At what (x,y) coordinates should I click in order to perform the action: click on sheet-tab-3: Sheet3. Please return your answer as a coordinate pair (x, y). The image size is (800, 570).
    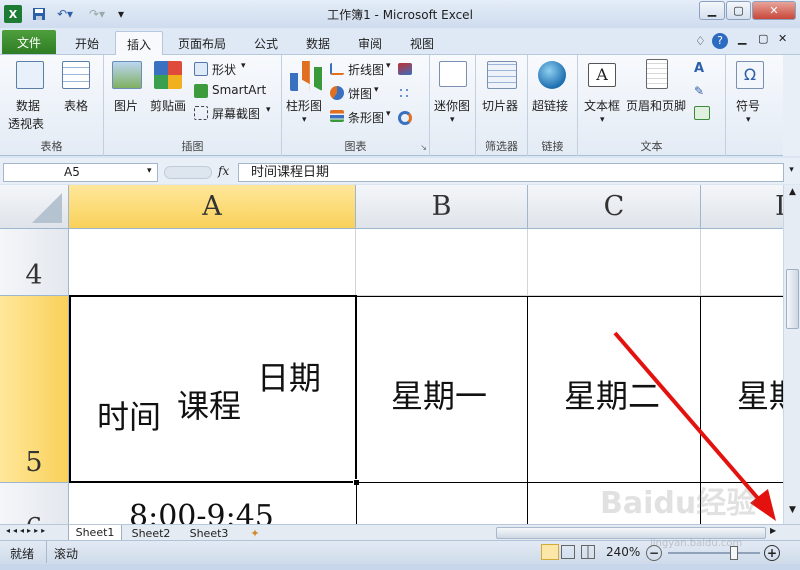
    Looking at the image, I should click on (209, 533).